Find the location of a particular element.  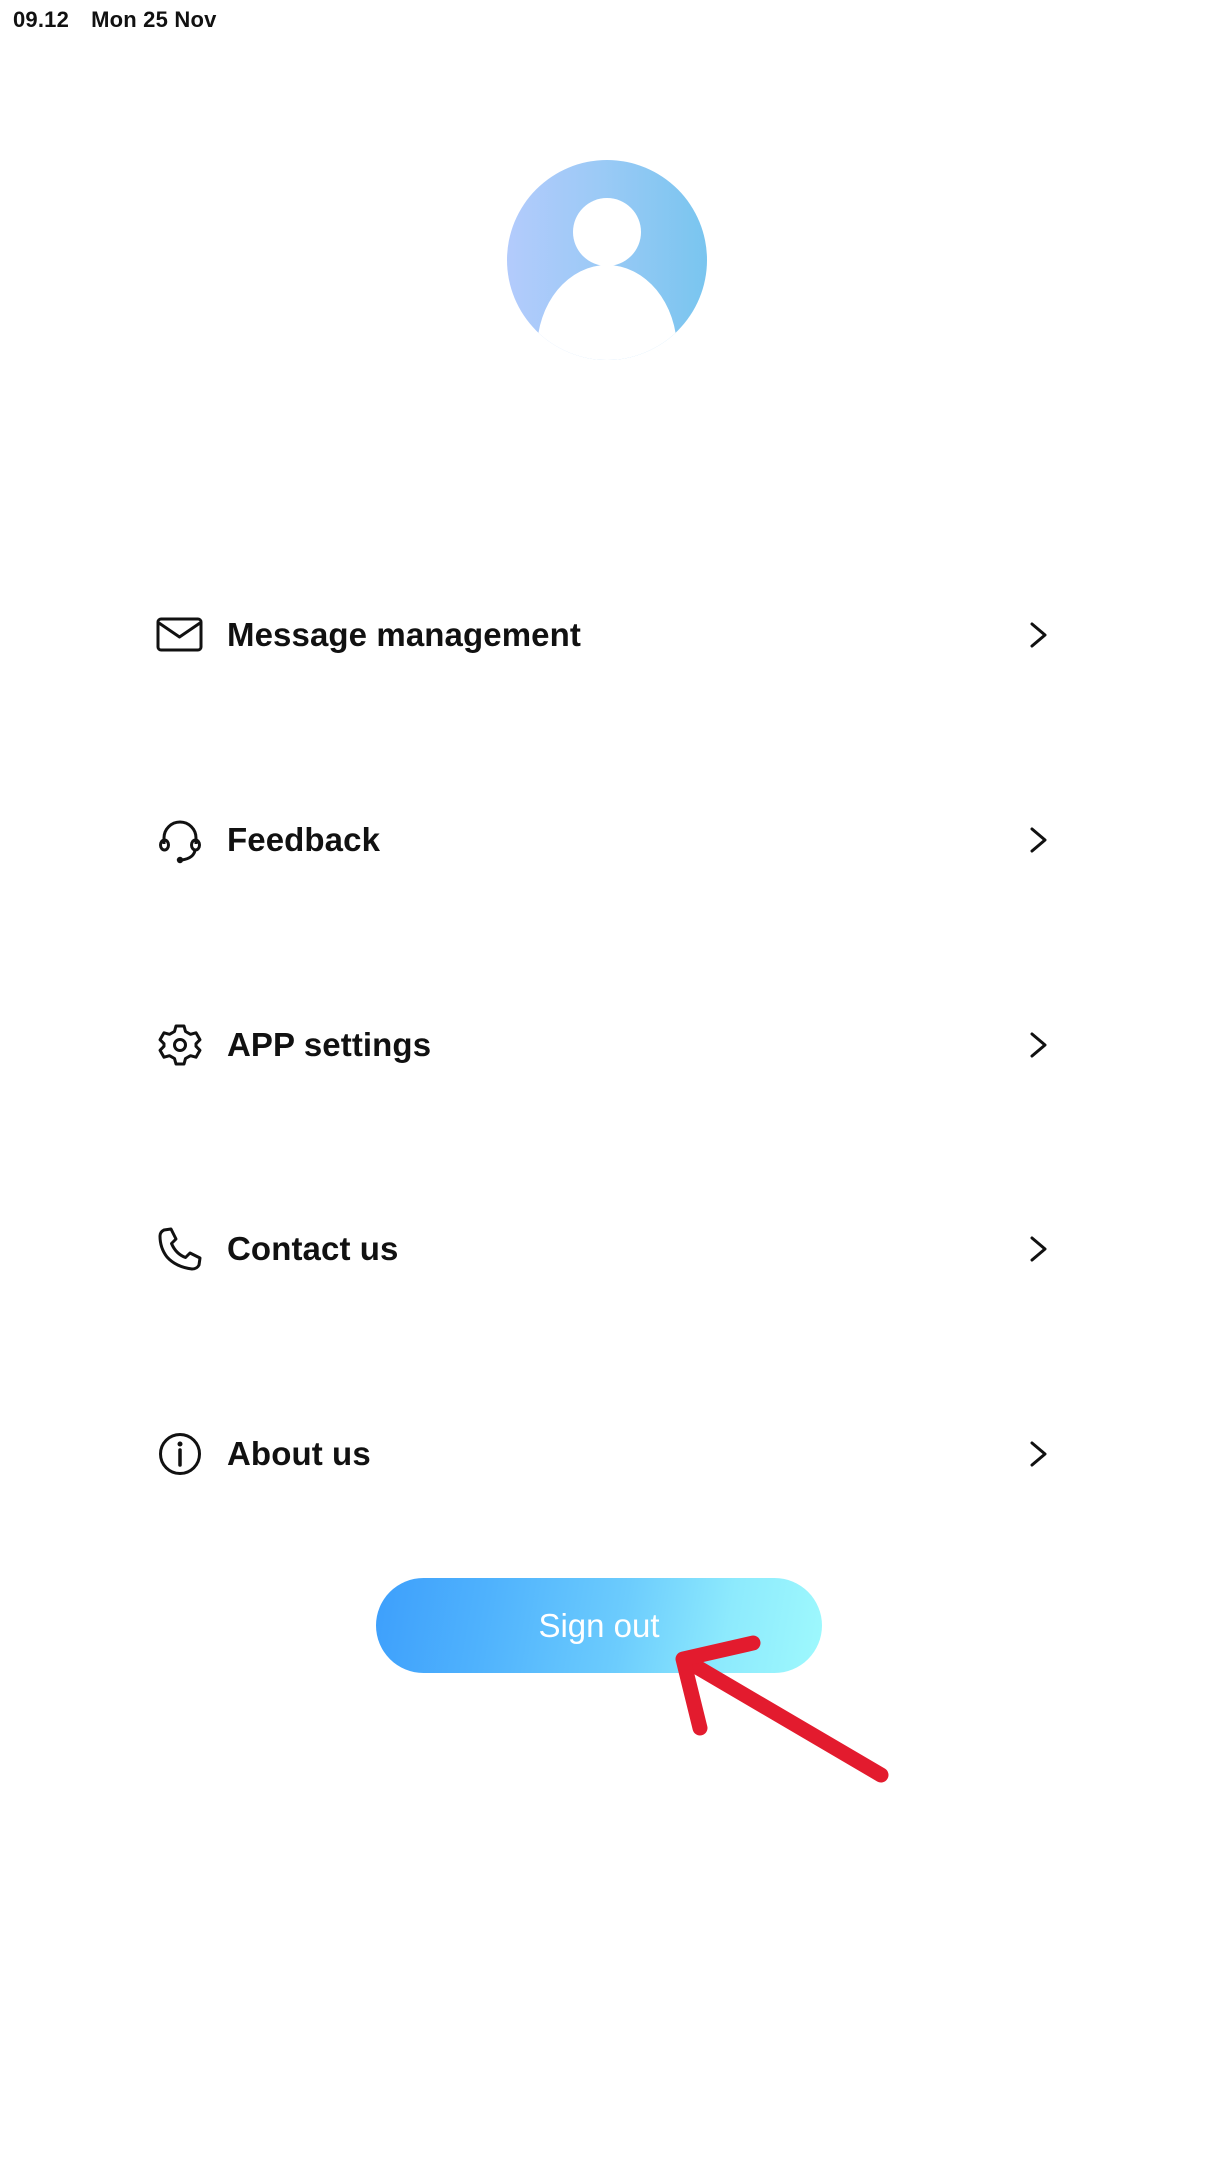

menu-item-label: Message management is located at coordinates (404, 634).